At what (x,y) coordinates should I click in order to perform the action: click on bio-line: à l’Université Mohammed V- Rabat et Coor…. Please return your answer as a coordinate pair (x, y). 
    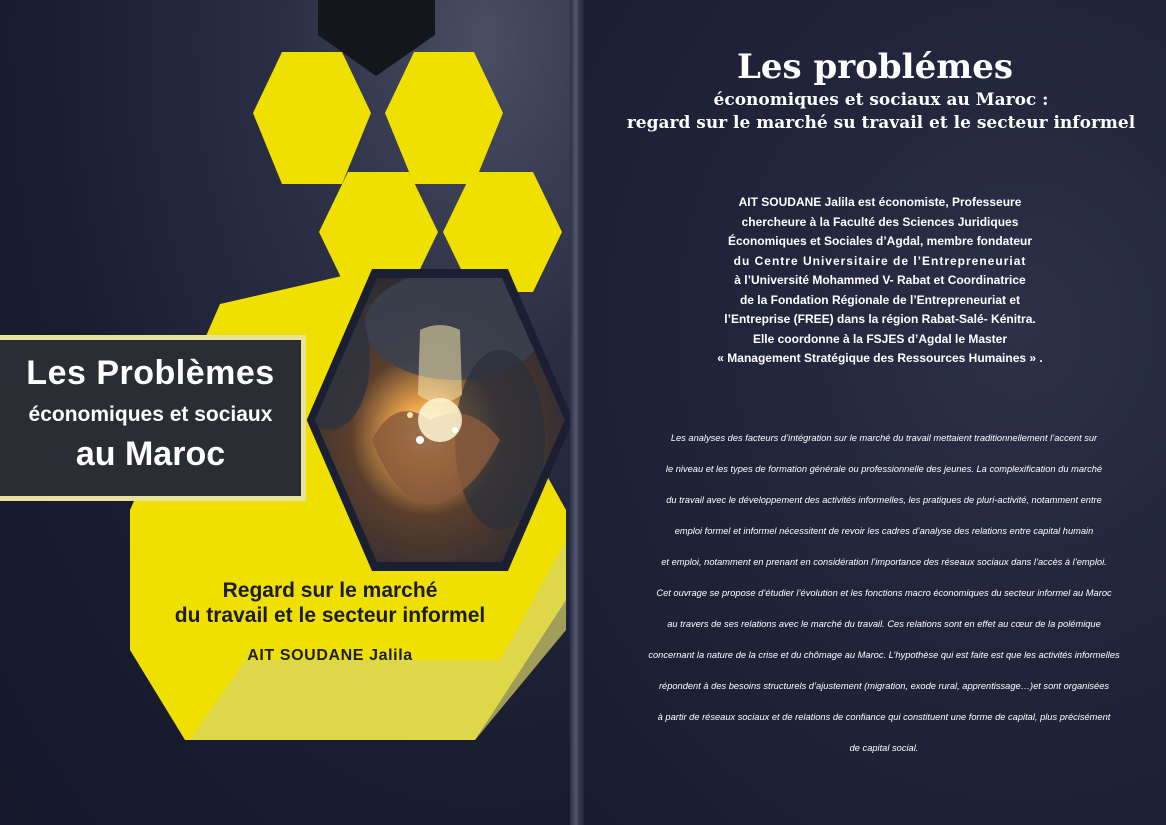
    Looking at the image, I should click on (880, 280).